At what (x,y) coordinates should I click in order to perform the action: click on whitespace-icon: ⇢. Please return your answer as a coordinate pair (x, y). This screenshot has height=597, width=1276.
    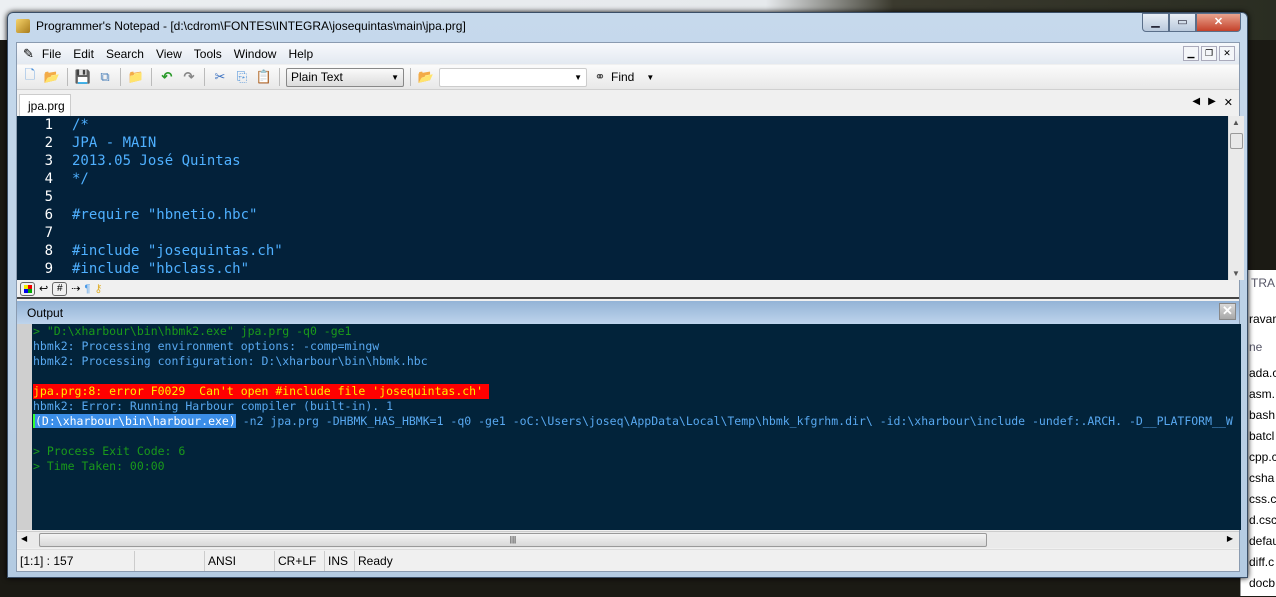
    Looking at the image, I should click on (75, 288).